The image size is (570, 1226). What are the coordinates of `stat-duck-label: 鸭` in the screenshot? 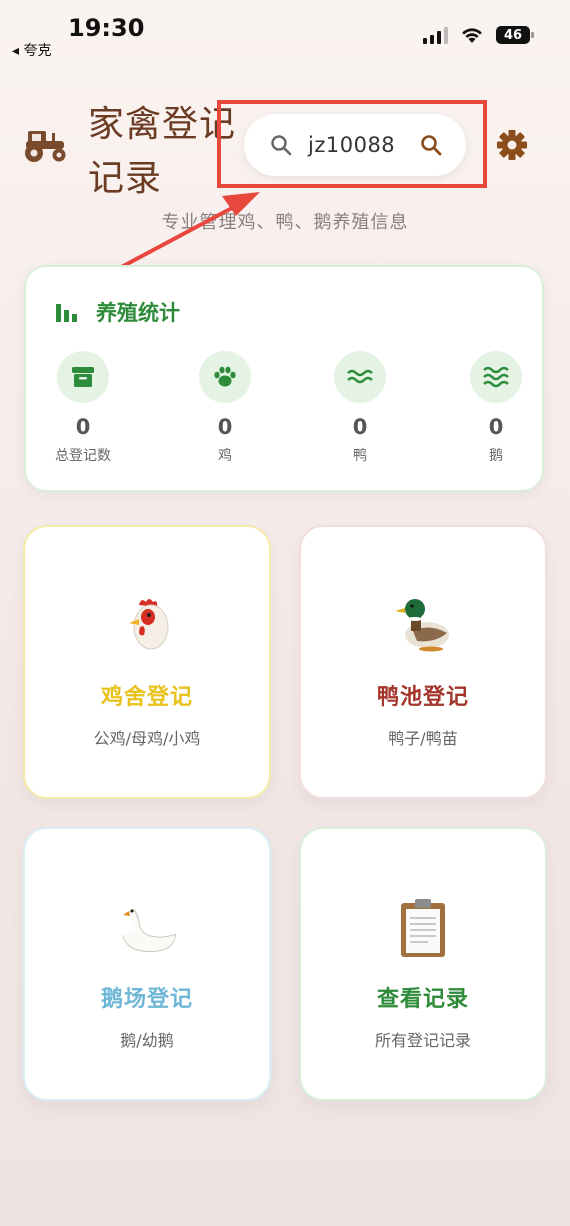 It's located at (360, 456).